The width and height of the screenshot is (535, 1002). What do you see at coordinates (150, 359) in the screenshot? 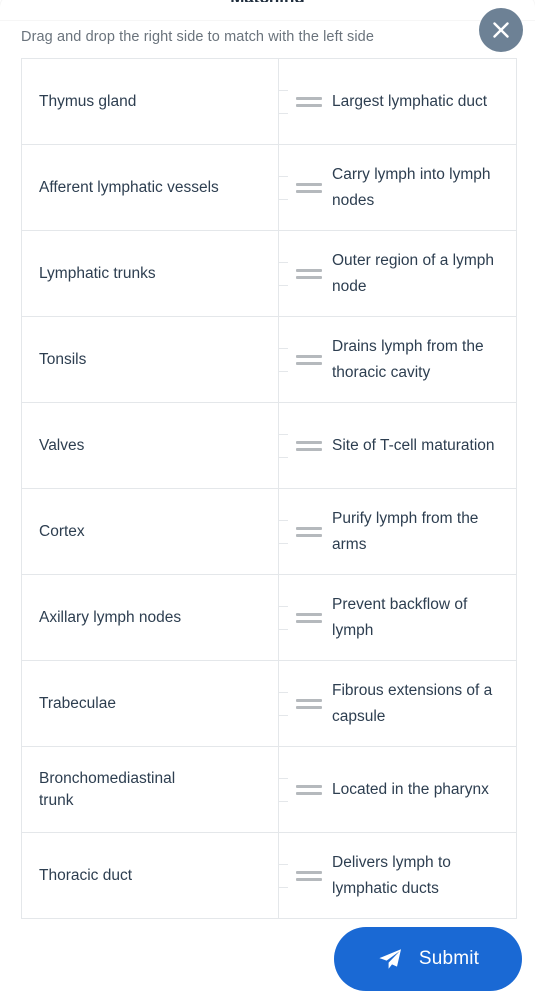
I see `term-cell: Tonsils` at bounding box center [150, 359].